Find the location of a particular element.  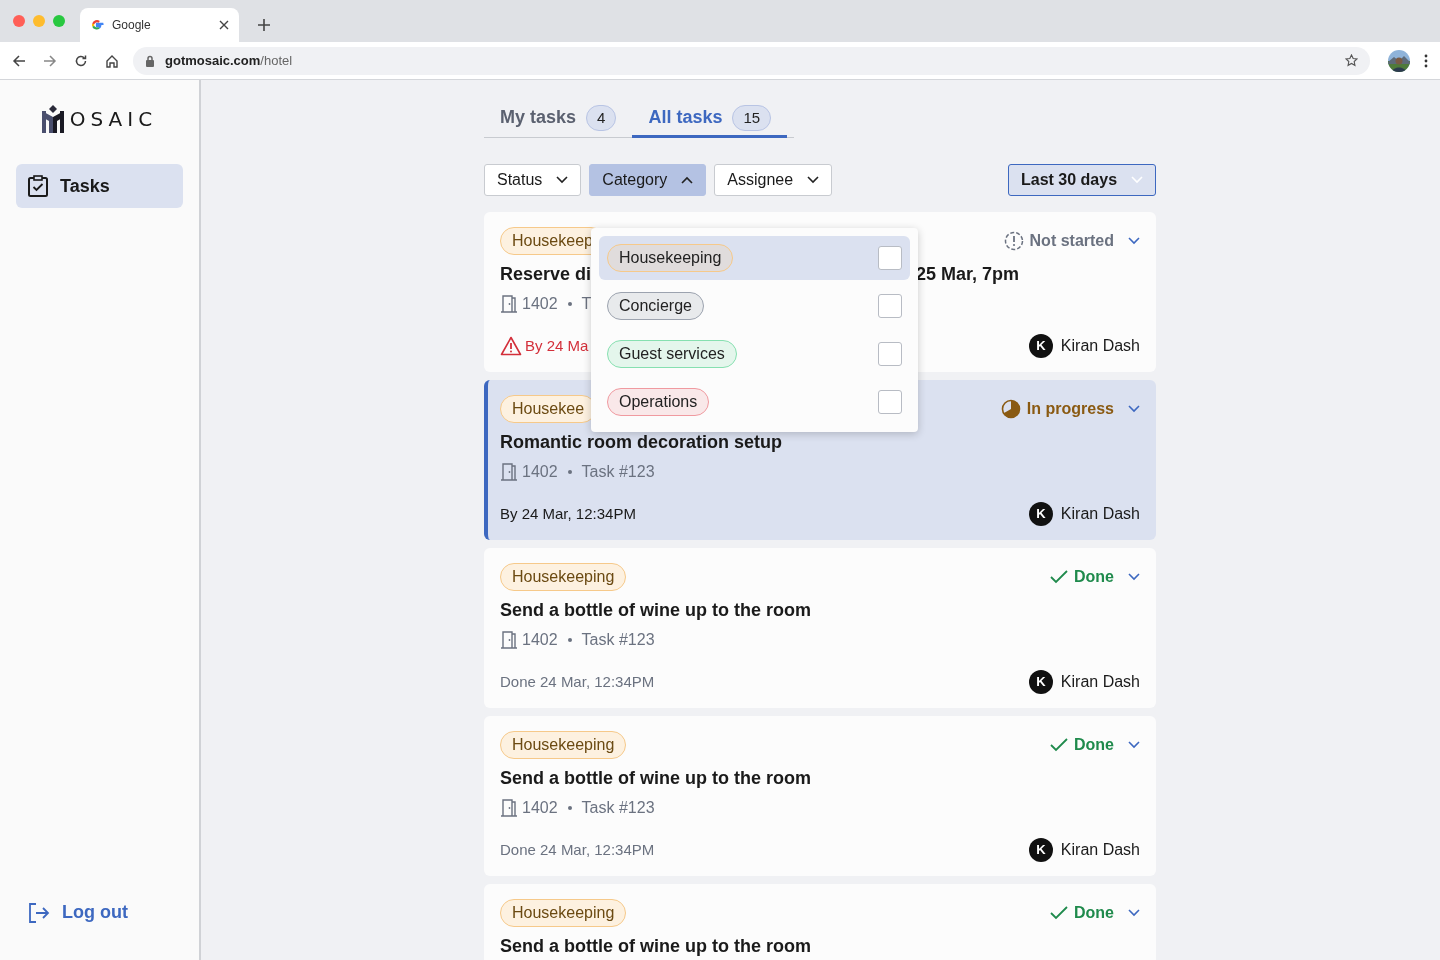

due-date: By 24 Mar, 12:34PM is located at coordinates (568, 513).